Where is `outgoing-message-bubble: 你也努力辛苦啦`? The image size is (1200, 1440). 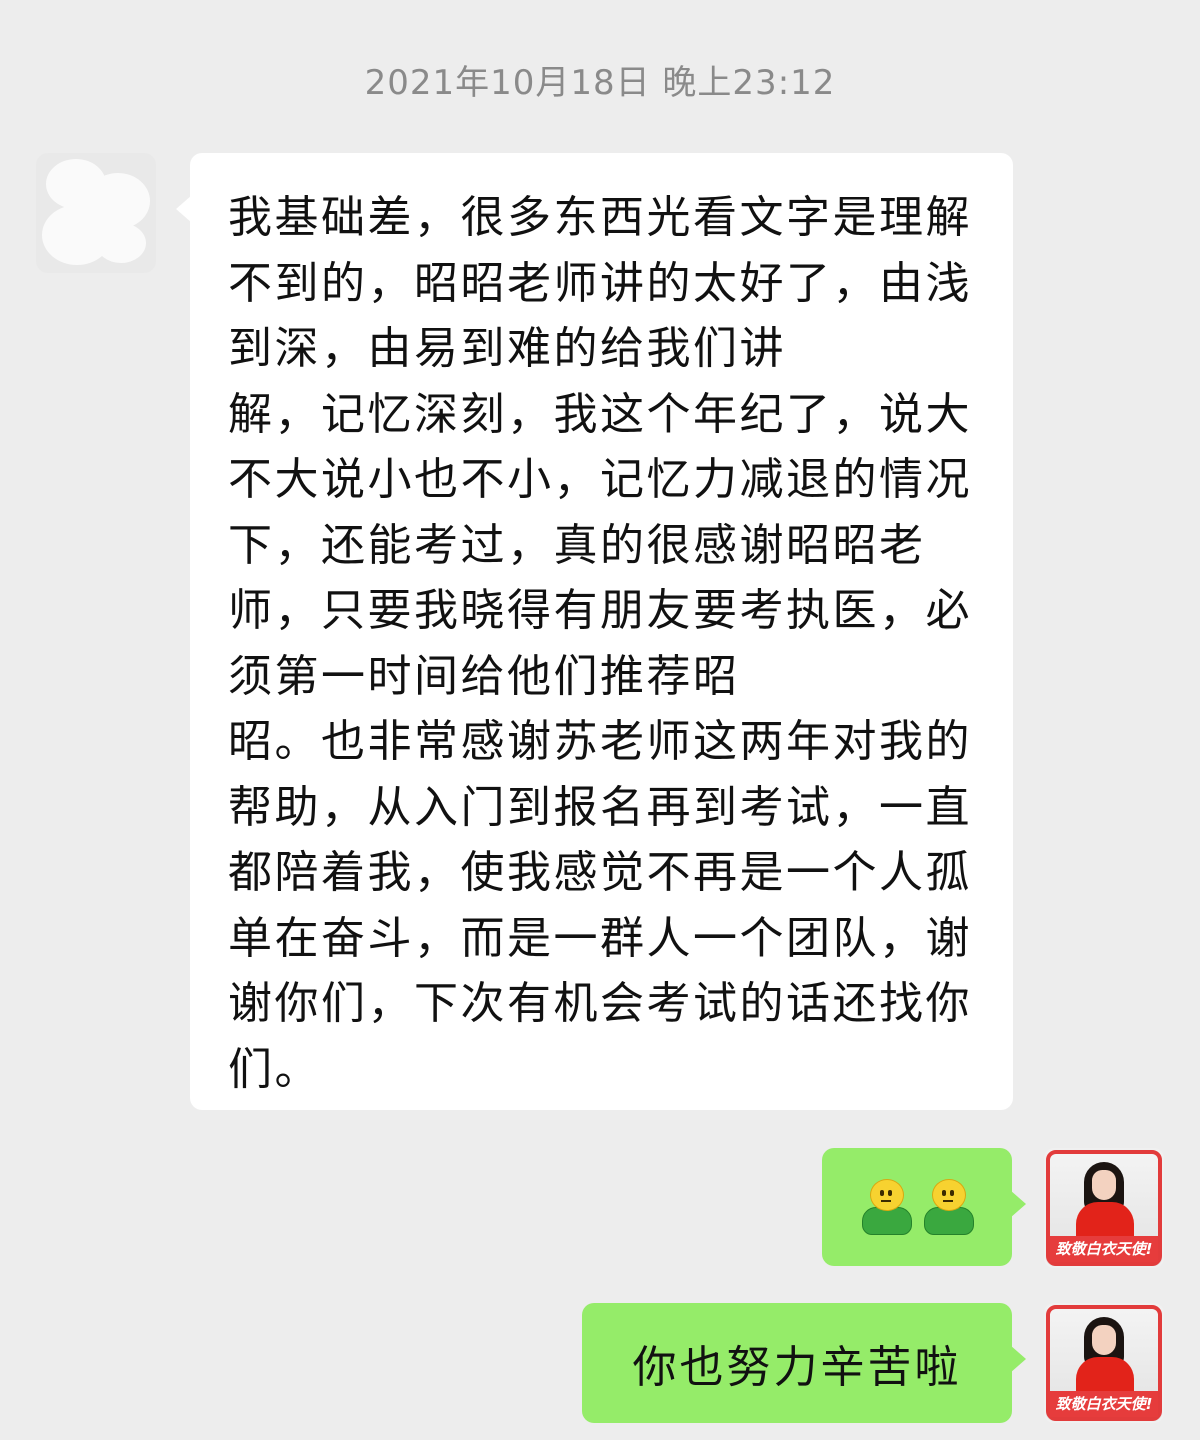 outgoing-message-bubble: 你也努力辛苦啦 is located at coordinates (804, 1363).